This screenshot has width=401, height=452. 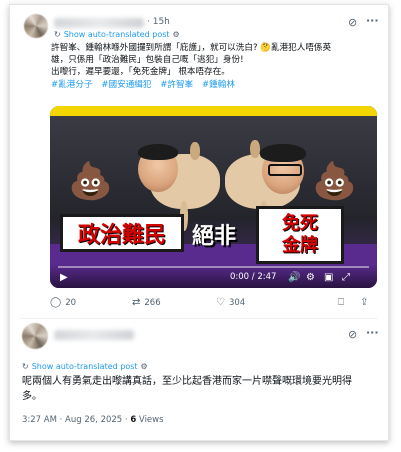 I want to click on hair-left, so click(x=158, y=152).